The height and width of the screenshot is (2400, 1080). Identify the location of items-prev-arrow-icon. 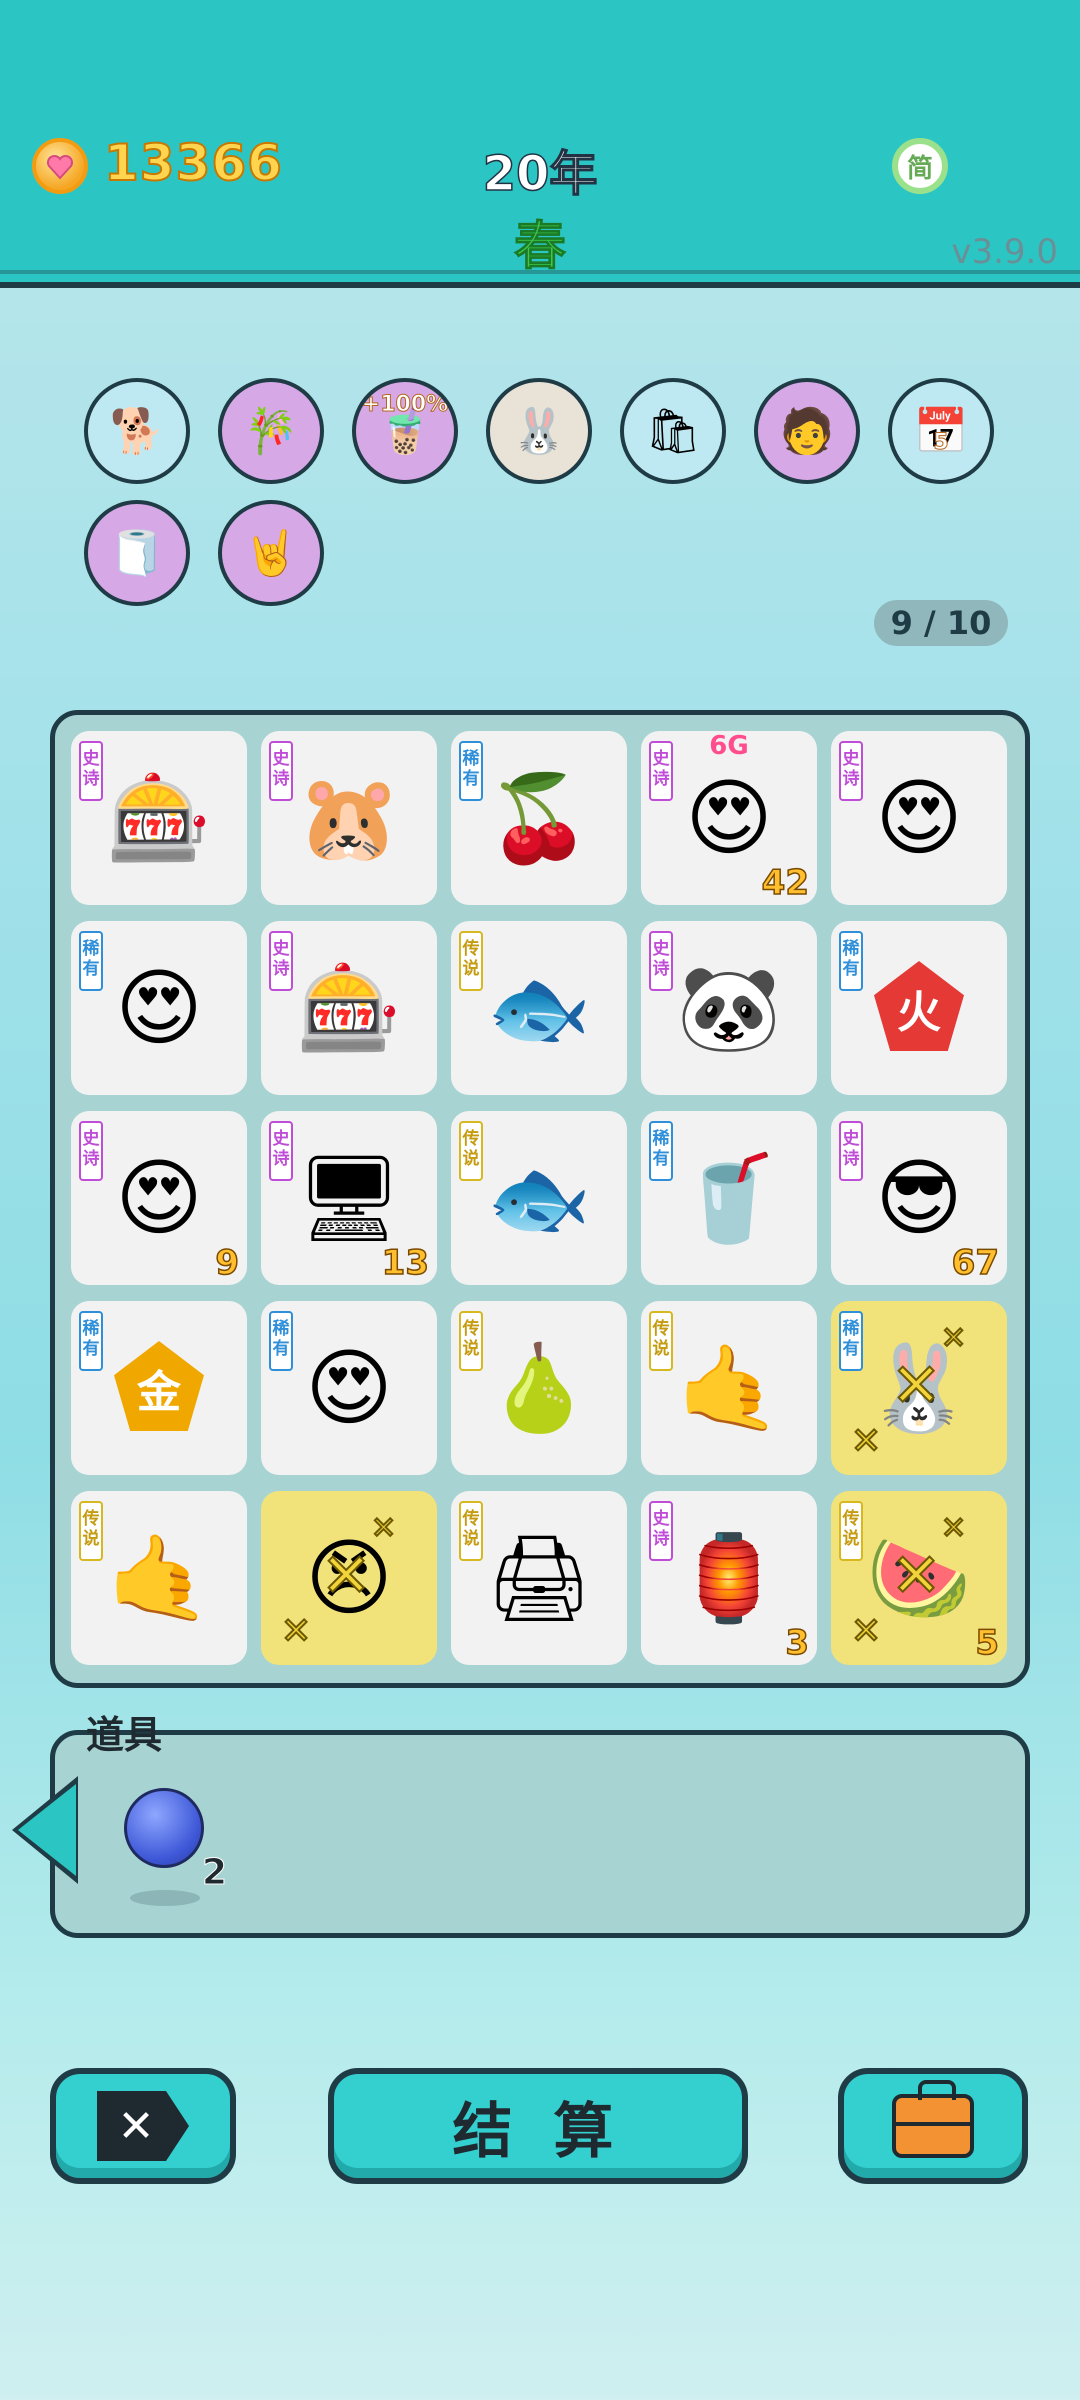
(47, 1830).